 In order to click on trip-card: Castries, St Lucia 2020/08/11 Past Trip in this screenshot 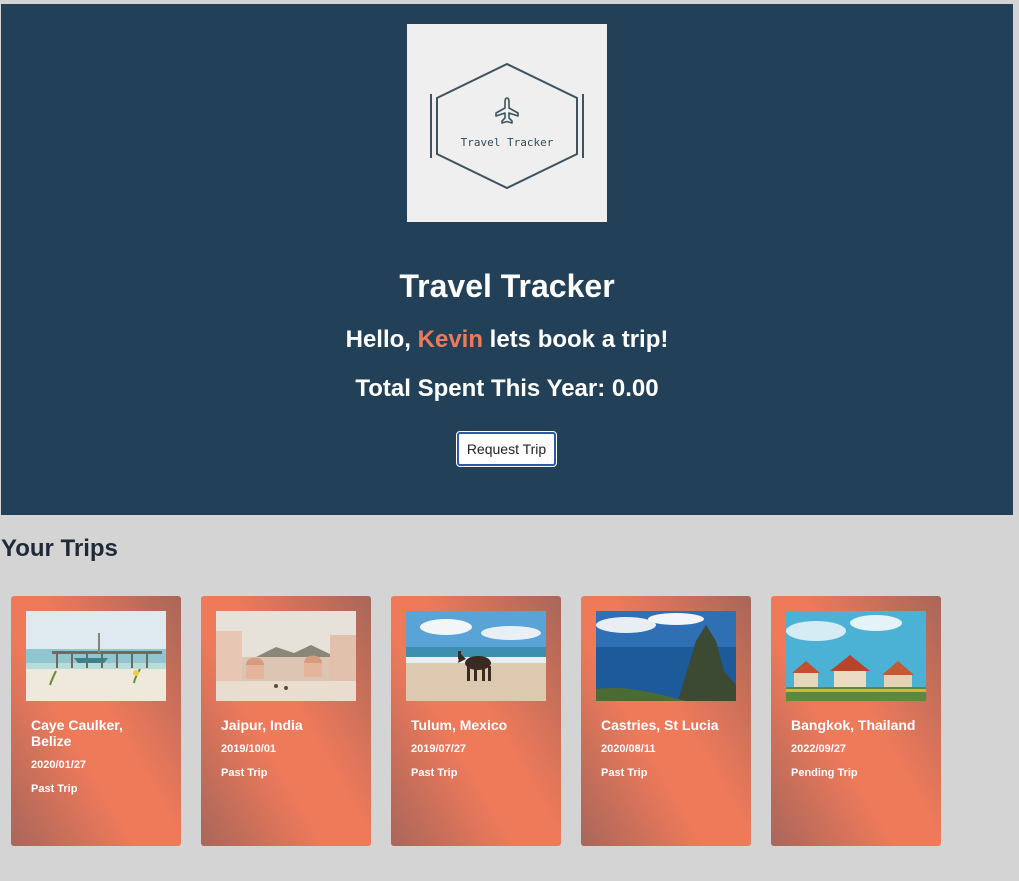, I will do `click(666, 721)`.